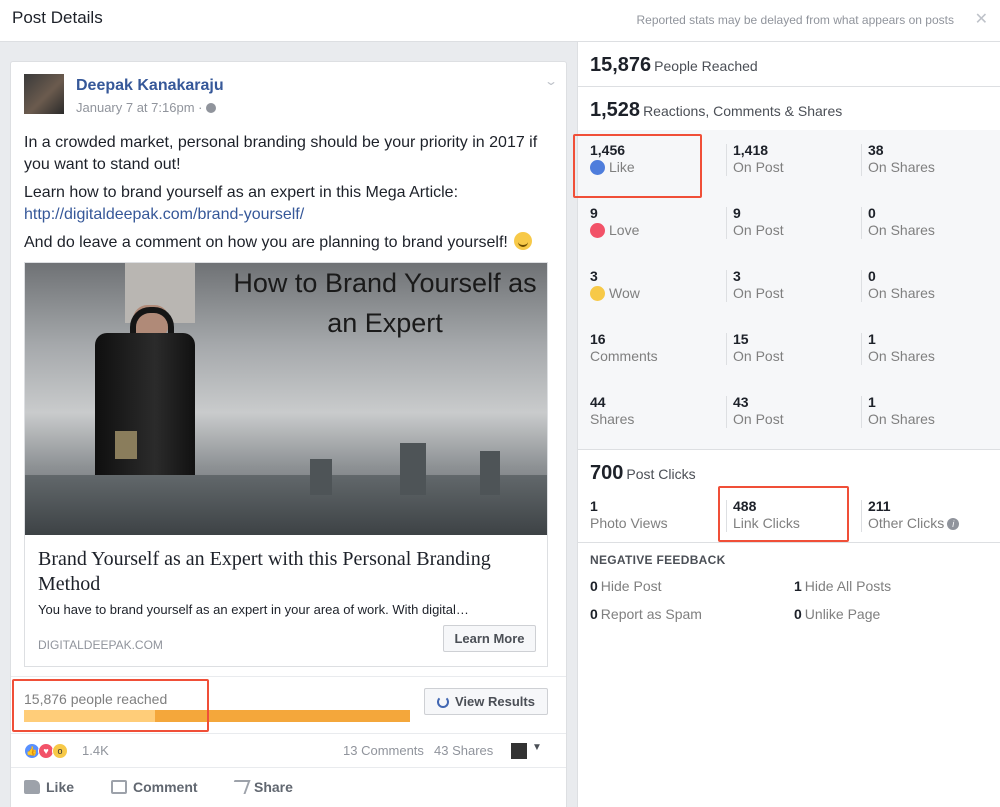 Image resolution: width=1000 pixels, height=807 pixels. Describe the element at coordinates (658, 560) in the screenshot. I see `negative-feedback-title: NEGATIVE FEEDBACK` at that location.